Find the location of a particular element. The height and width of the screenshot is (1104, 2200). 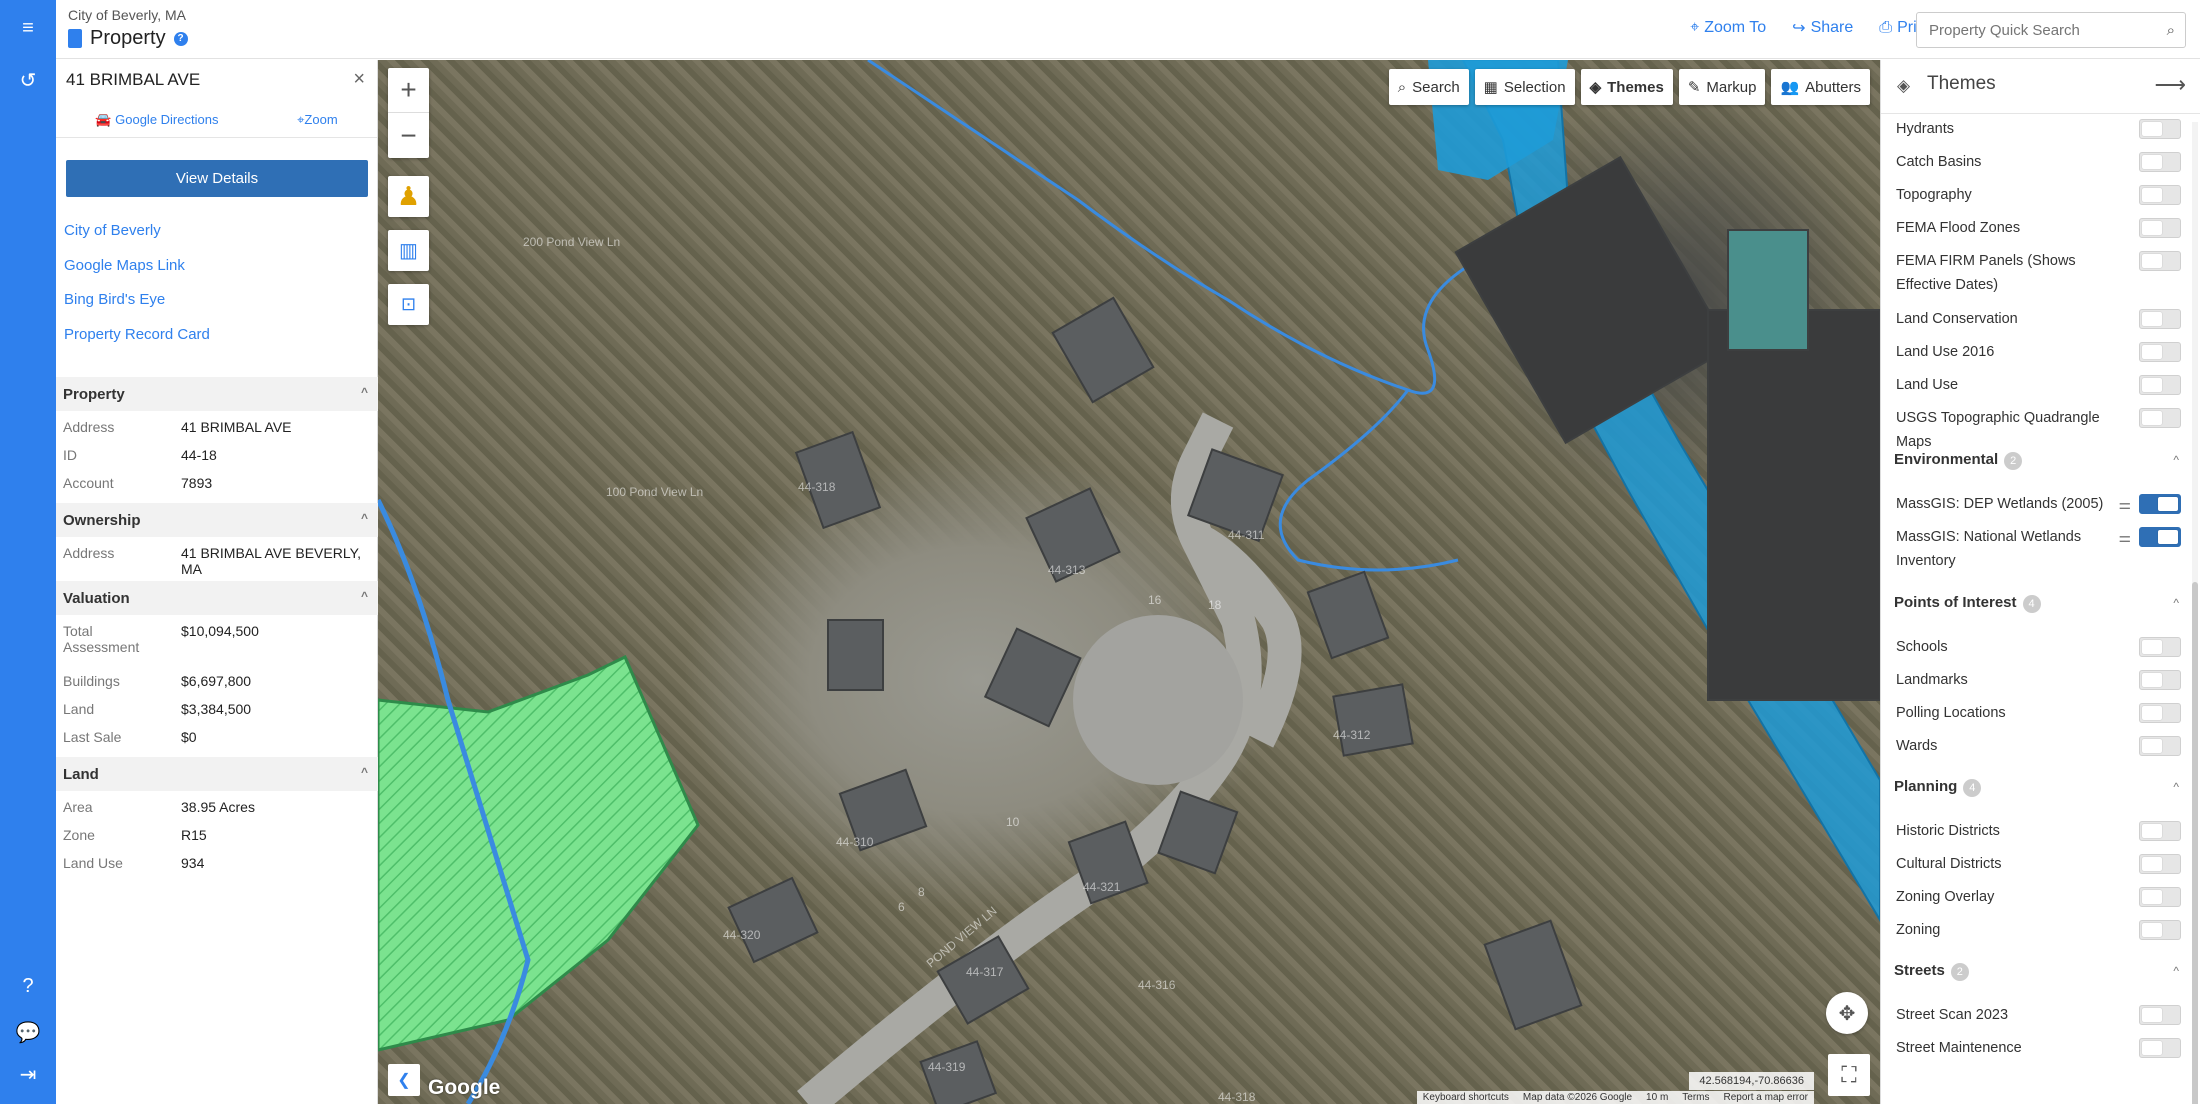

table-row: Address 41 BRIMBAL AVE is located at coordinates (177, 427).